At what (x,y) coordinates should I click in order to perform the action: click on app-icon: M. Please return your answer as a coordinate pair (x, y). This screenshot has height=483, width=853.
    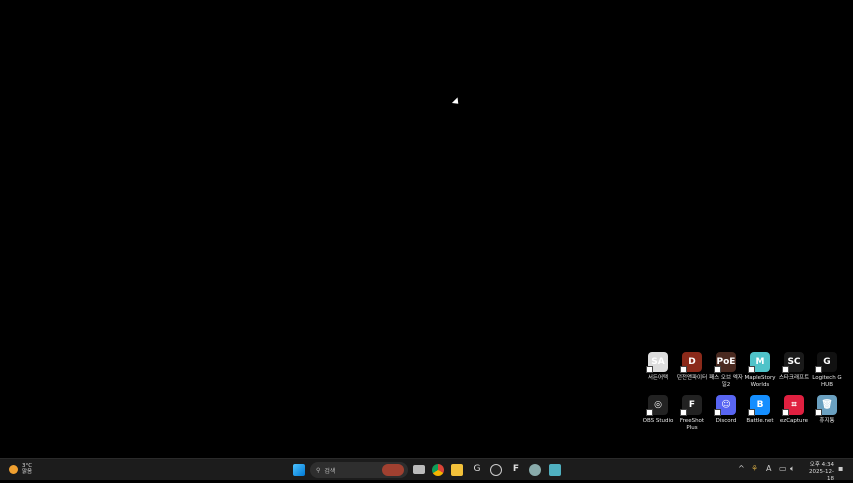
    Looking at the image, I should click on (759, 362).